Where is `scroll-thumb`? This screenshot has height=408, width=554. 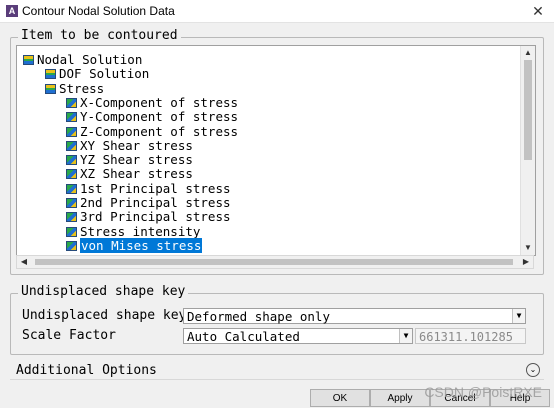
scroll-thumb is located at coordinates (528, 110).